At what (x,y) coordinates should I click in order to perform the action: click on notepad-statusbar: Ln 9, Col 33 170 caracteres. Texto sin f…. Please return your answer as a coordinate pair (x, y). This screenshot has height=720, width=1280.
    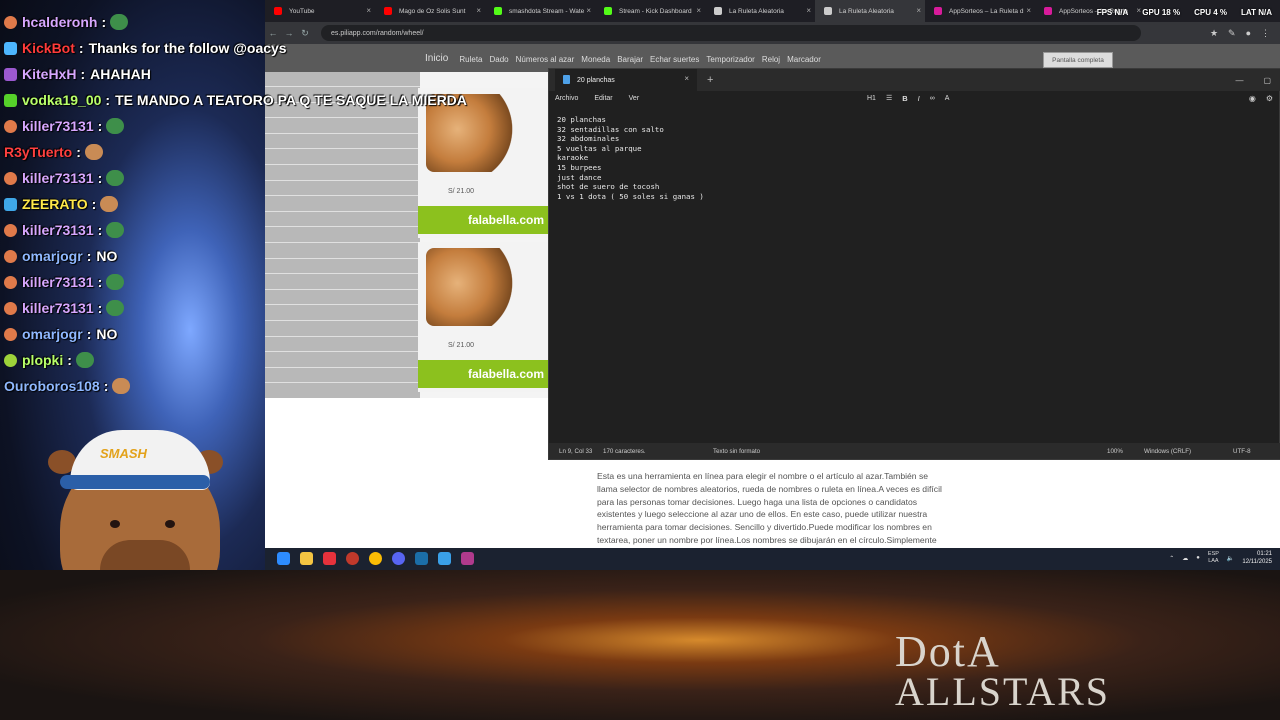
    Looking at the image, I should click on (914, 451).